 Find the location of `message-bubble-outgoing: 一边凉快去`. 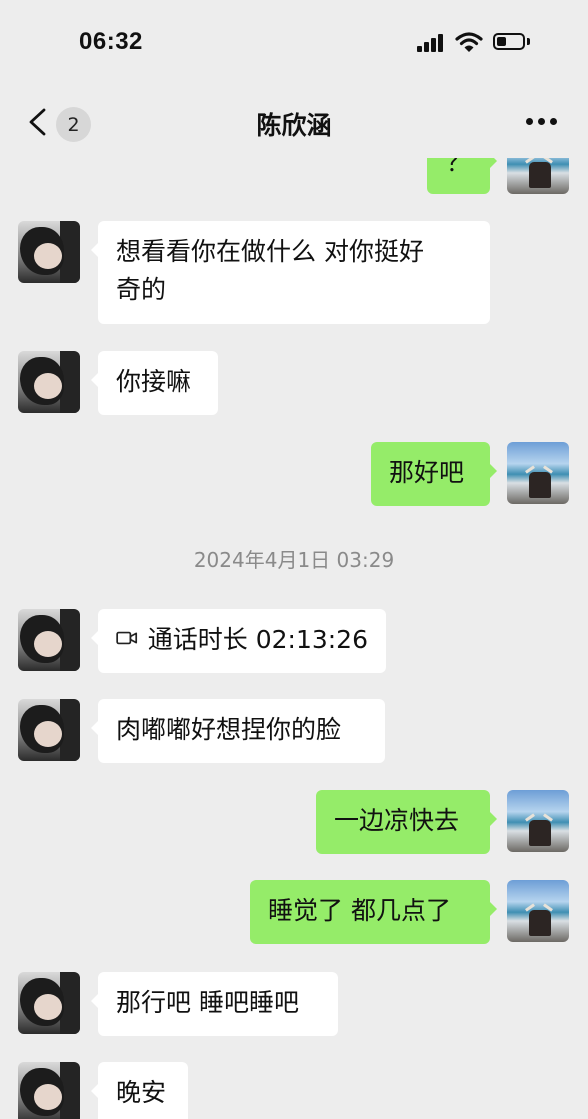

message-bubble-outgoing: 一边凉快去 is located at coordinates (406, 822).